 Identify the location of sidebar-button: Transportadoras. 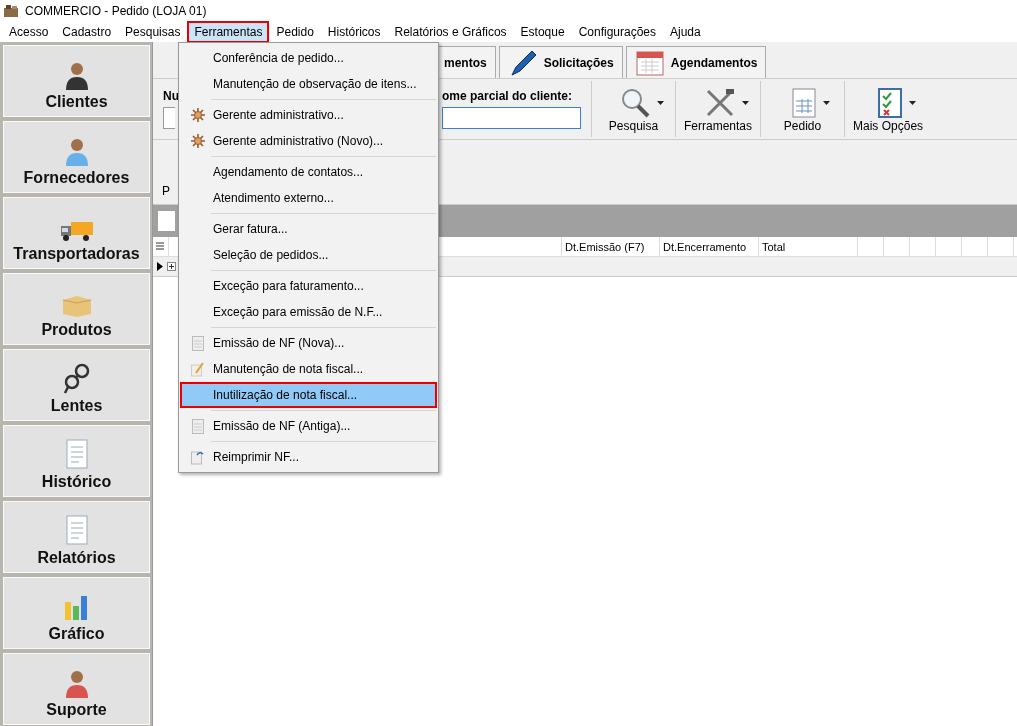
(76, 233).